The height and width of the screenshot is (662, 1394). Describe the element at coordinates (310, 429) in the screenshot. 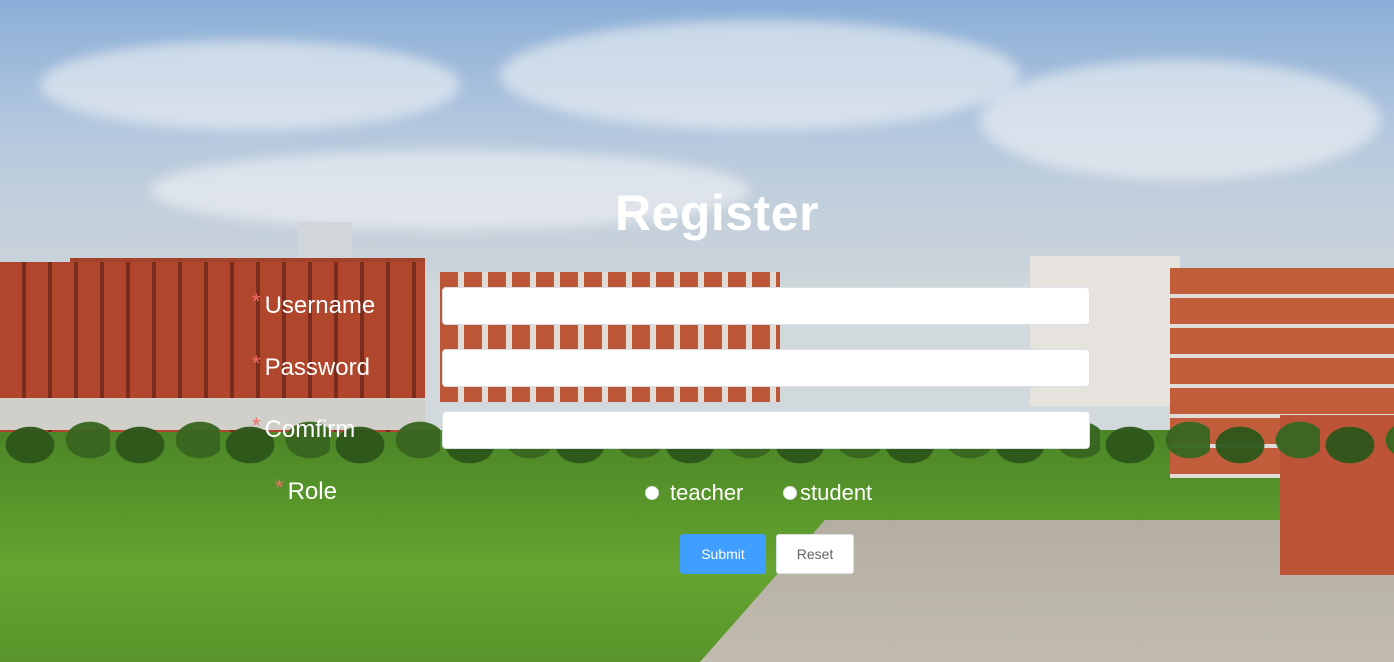

I see `confirm-label-text: Comfirm` at that location.